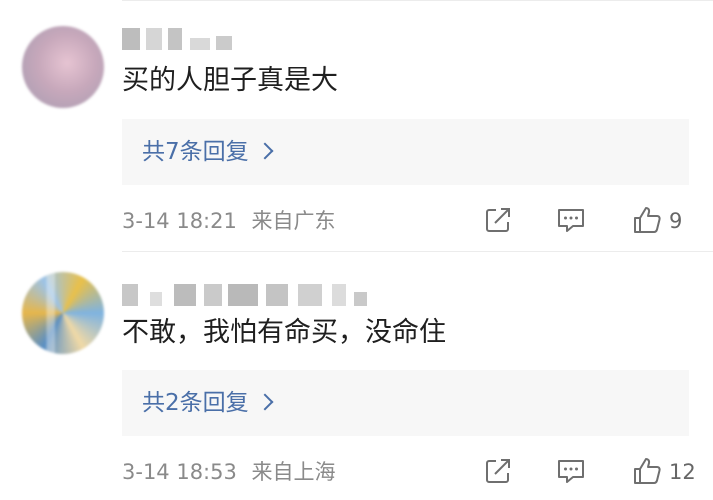 This screenshot has height=500, width=713. What do you see at coordinates (195, 403) in the screenshot?
I see `view-replies-label: 共2条回复` at bounding box center [195, 403].